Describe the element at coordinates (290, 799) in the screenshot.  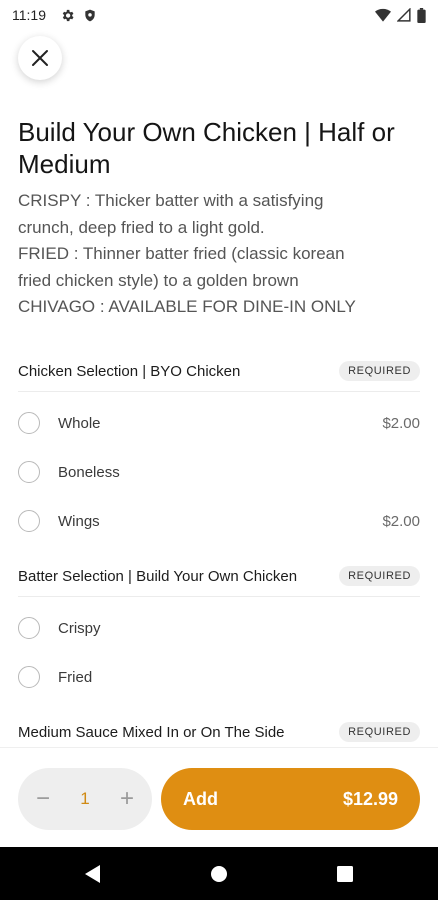
I see `add-to-cart-button: Add $12.99` at that location.